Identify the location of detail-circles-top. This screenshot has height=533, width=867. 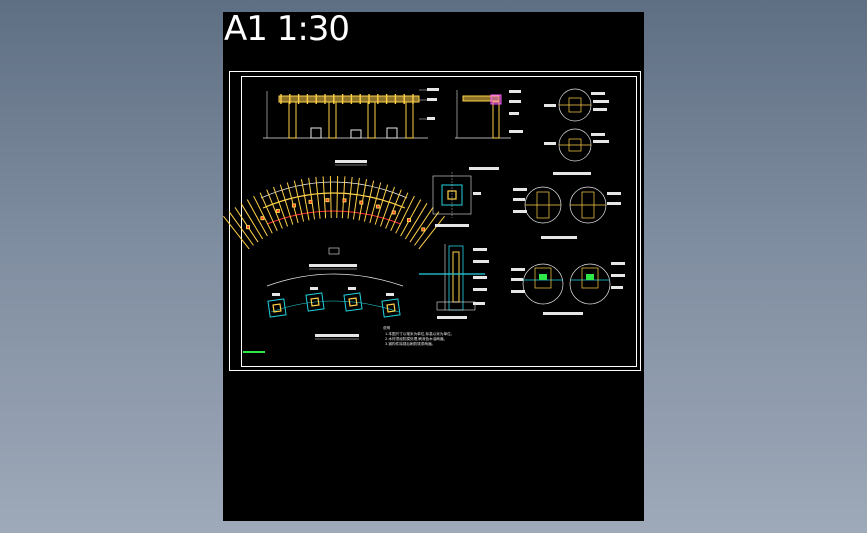
(576, 131).